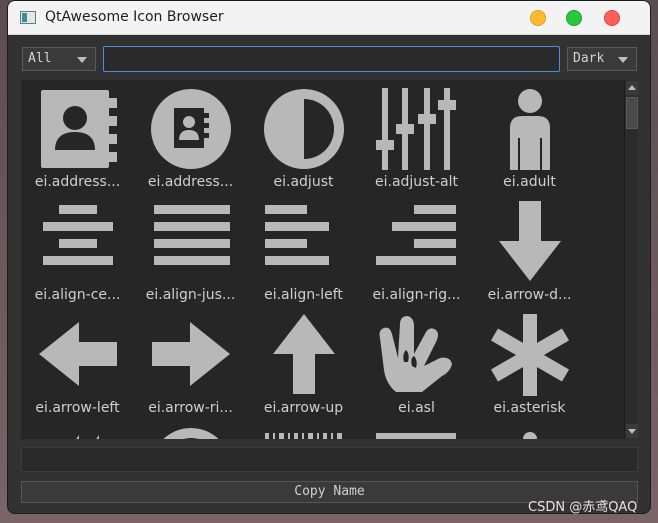  Describe the element at coordinates (632, 431) in the screenshot. I see `scroll-down-button` at that location.